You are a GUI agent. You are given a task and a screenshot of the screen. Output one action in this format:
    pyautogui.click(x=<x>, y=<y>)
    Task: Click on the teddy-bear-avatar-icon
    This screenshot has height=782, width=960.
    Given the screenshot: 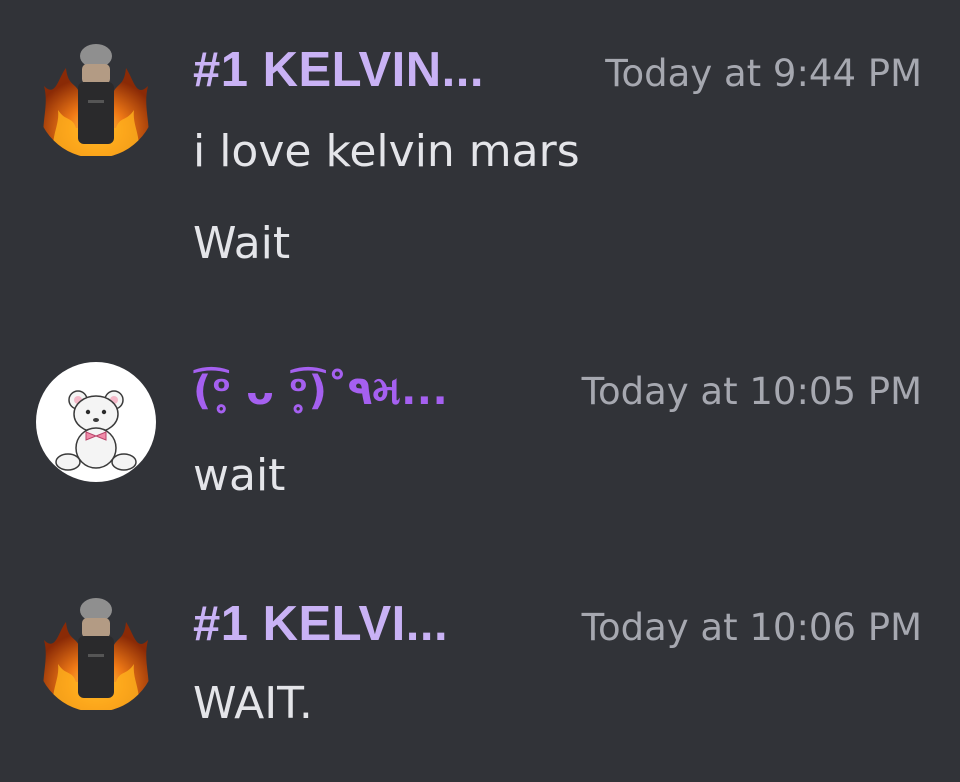 What is the action you would take?
    pyautogui.click(x=96, y=422)
    